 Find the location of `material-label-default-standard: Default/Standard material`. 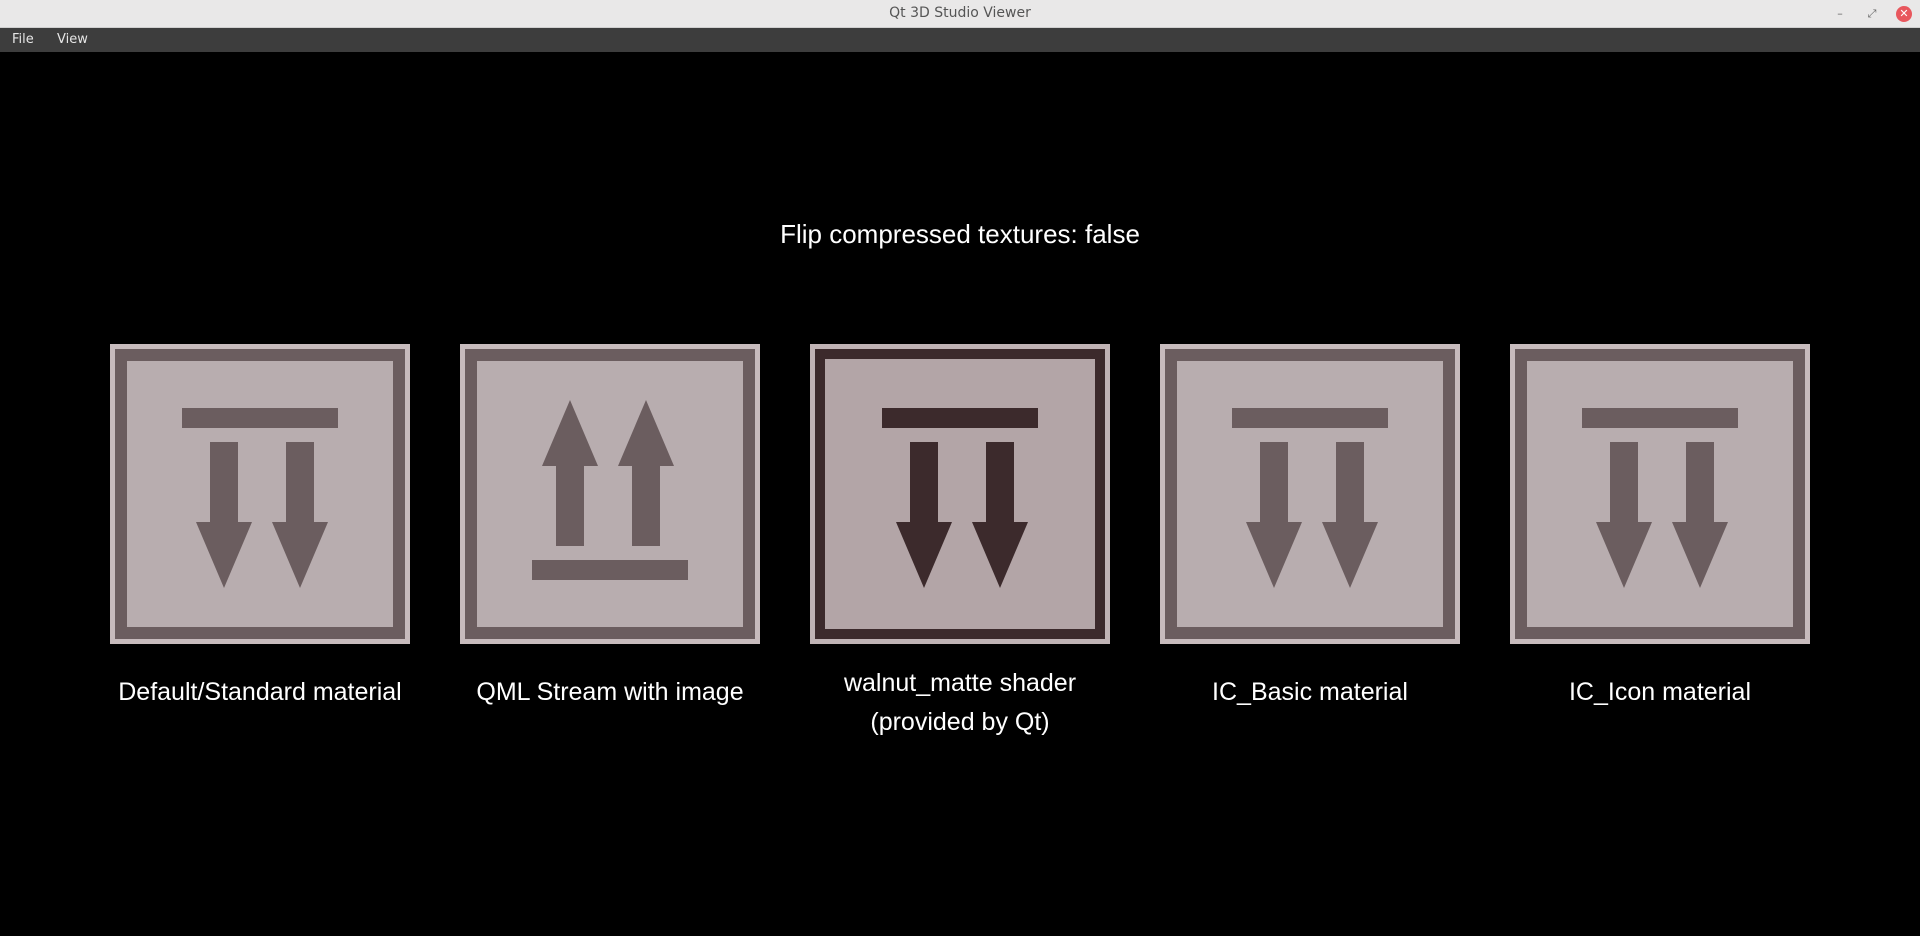

material-label-default-standard: Default/Standard material is located at coordinates (260, 692).